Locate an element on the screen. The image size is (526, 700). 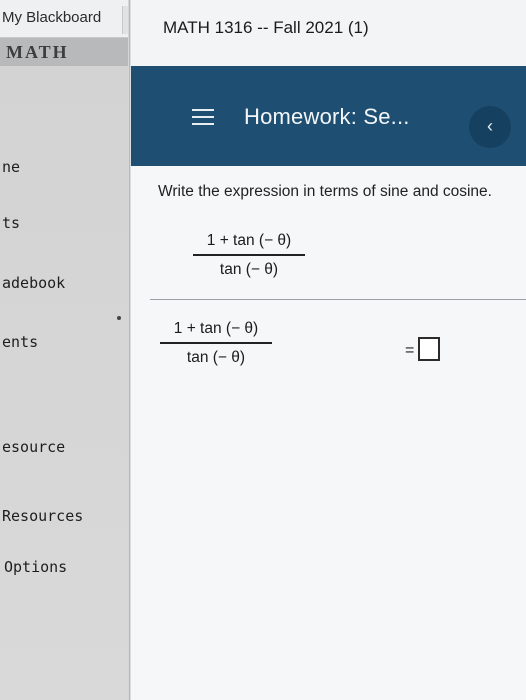
nav-item-announcements: ts is located at coordinates (11, 223).